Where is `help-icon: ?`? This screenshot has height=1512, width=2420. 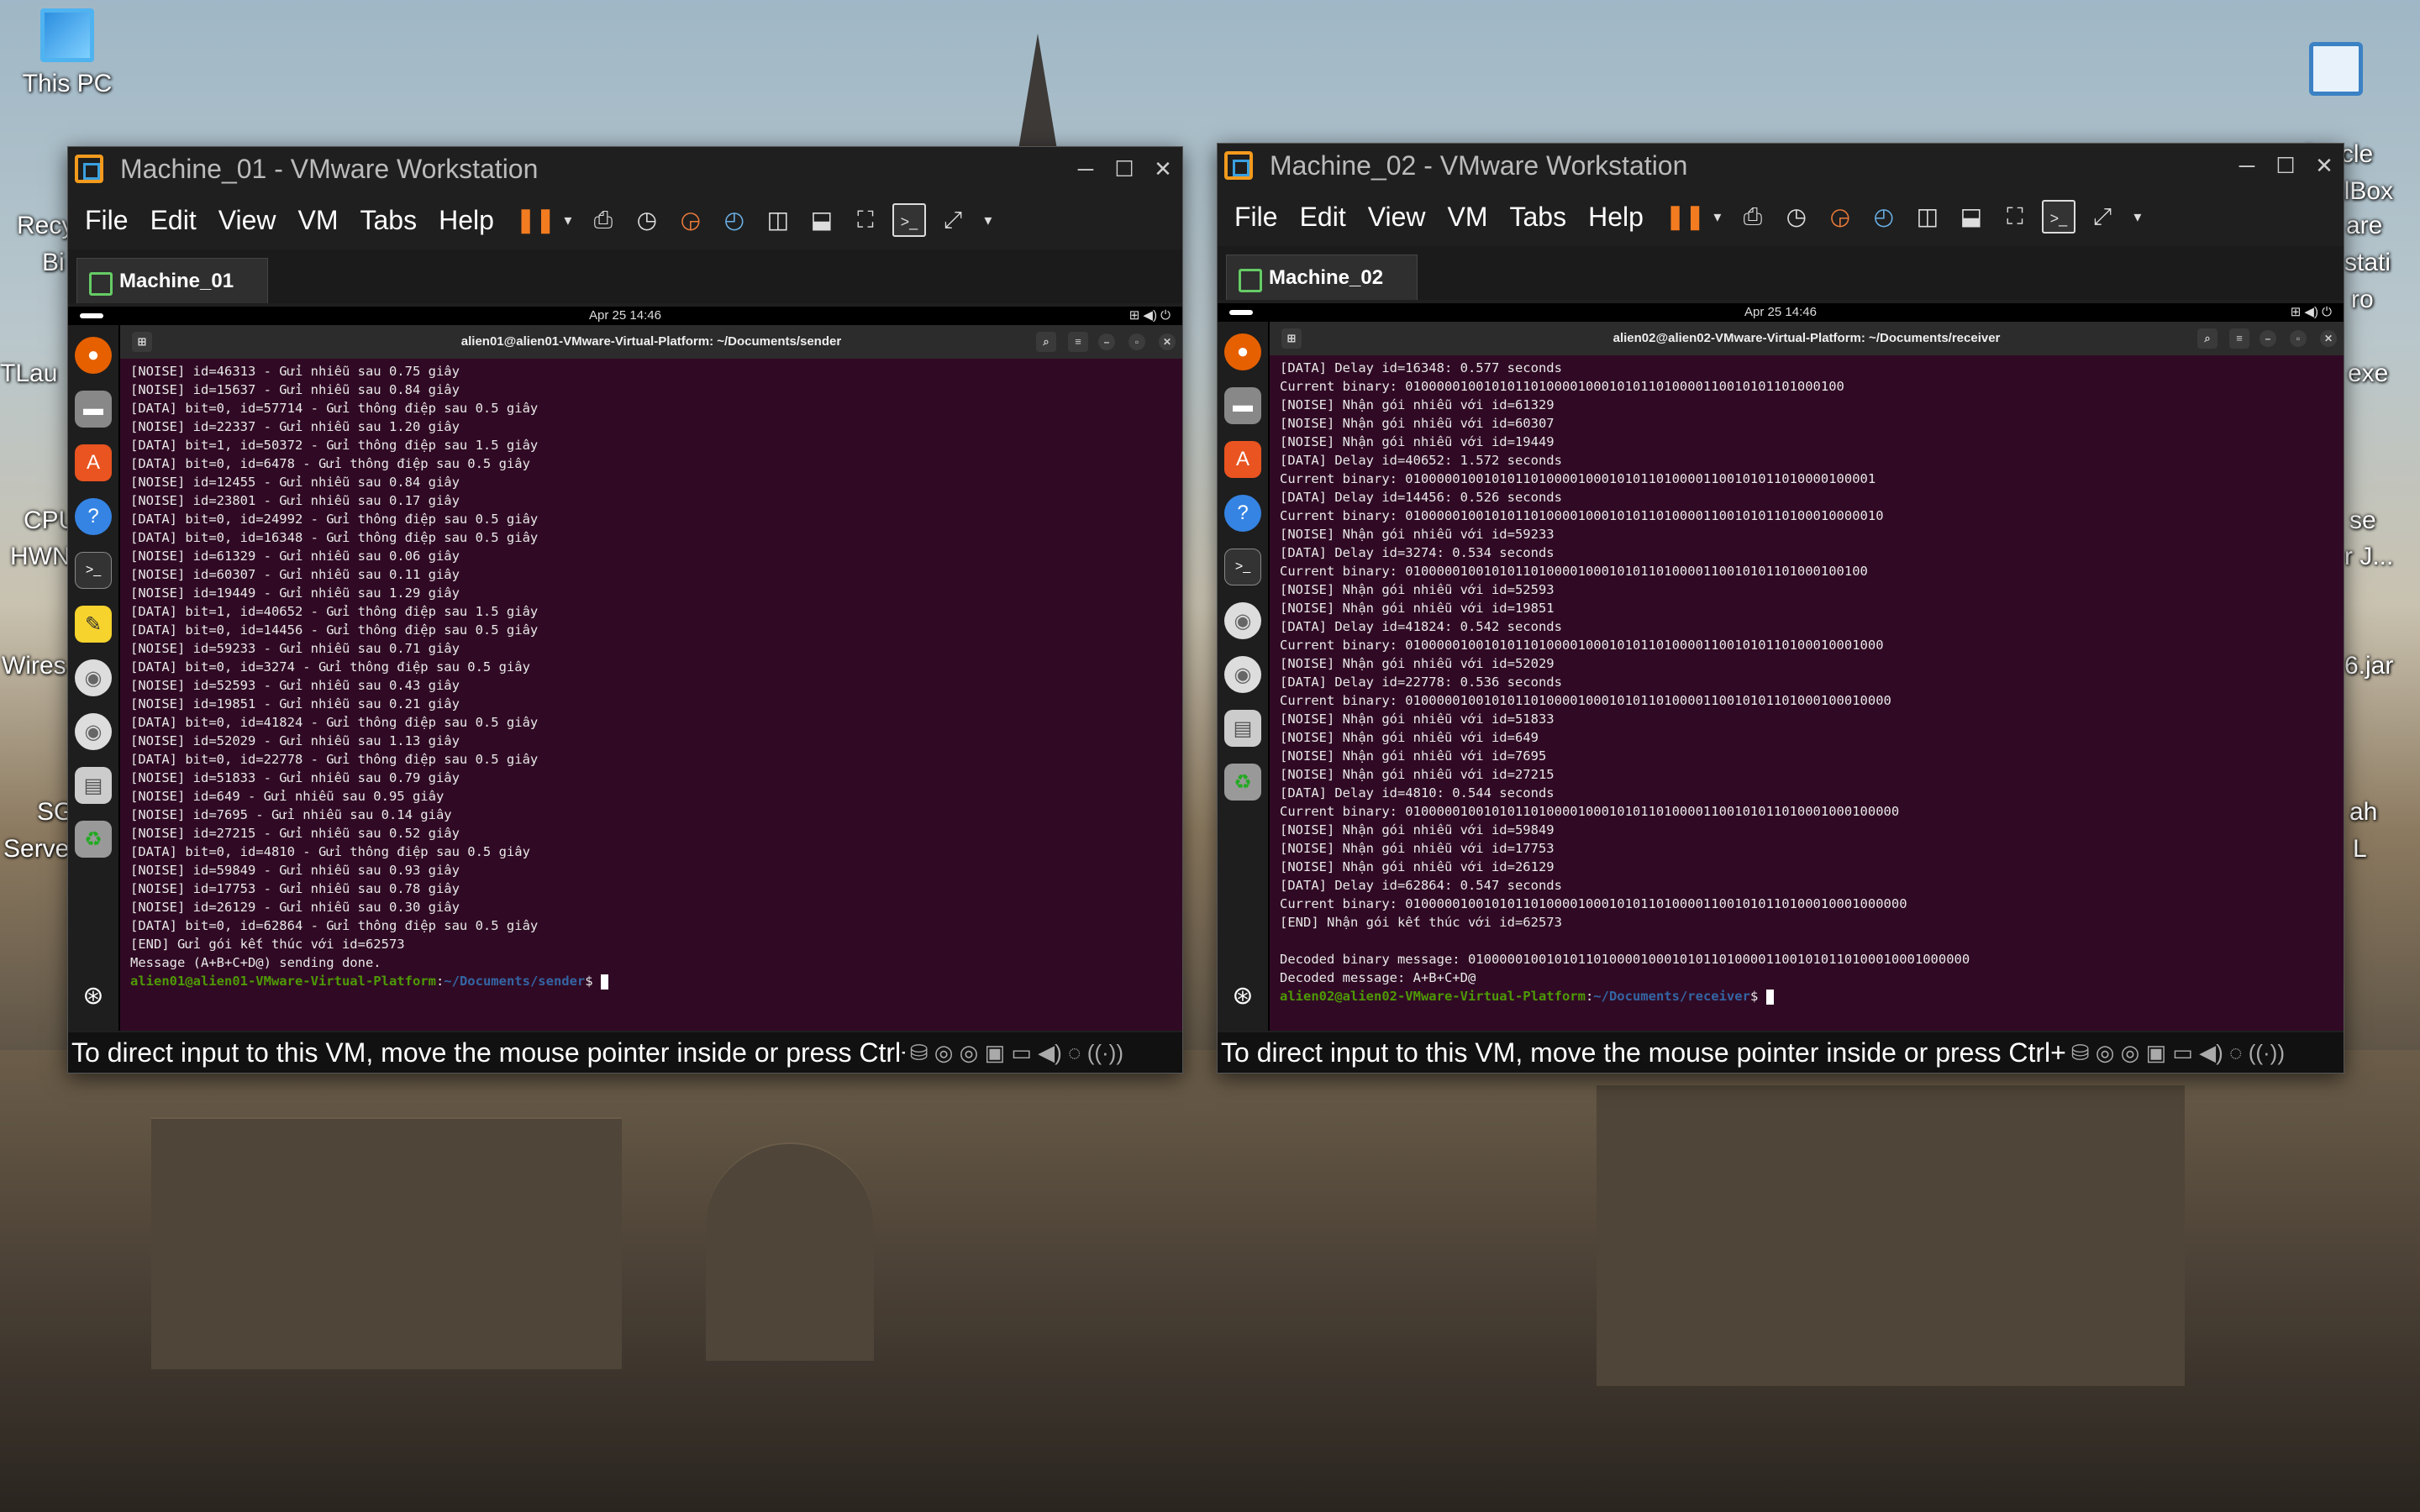 help-icon: ? is located at coordinates (1242, 513).